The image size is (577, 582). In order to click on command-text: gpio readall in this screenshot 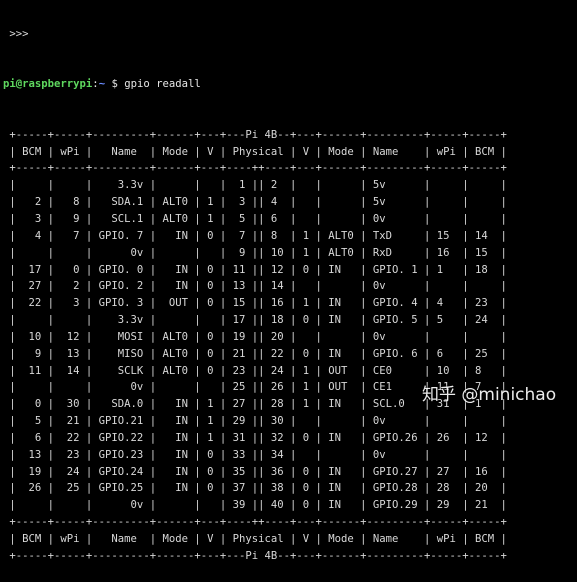, I will do `click(162, 84)`.